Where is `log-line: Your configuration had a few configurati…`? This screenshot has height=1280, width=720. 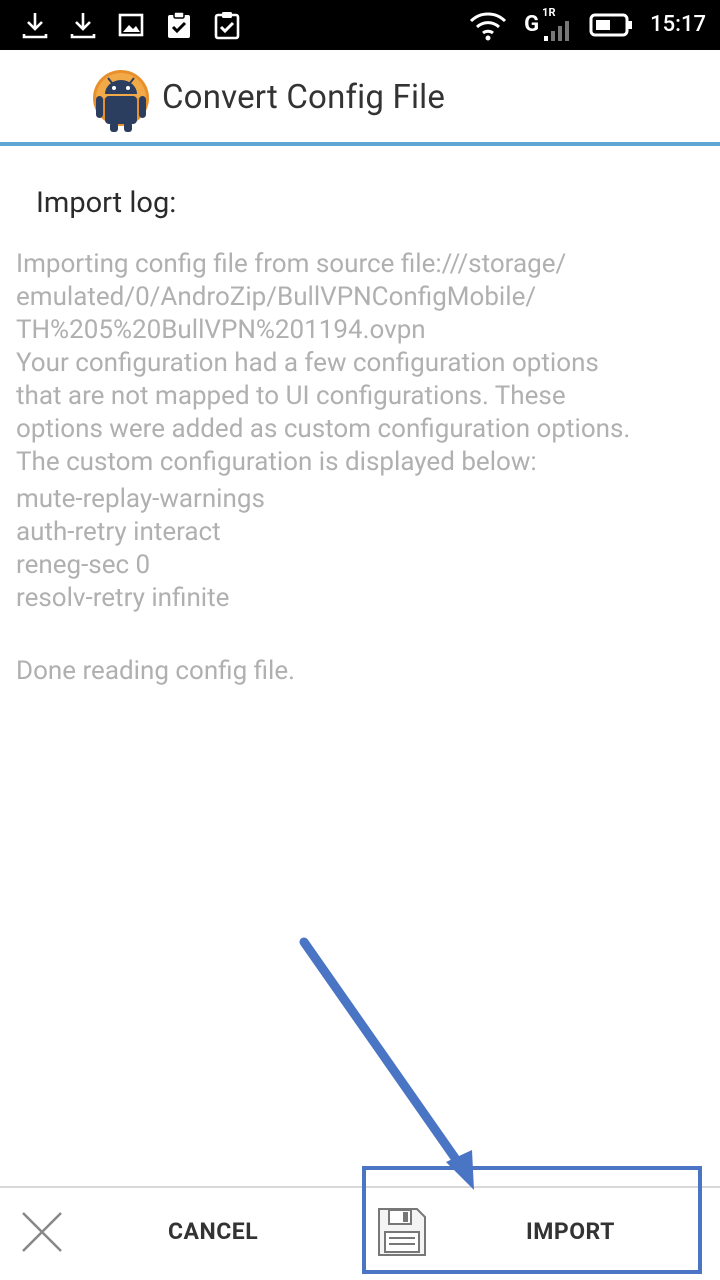 log-line: Your configuration had a few configurati… is located at coordinates (307, 363).